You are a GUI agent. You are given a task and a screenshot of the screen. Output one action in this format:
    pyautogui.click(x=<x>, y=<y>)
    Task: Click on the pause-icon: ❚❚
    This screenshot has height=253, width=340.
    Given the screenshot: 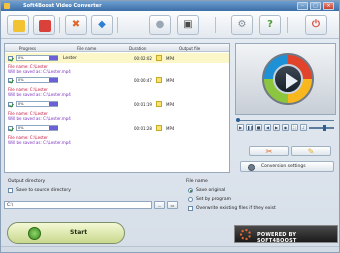 What is the action you would take?
    pyautogui.click(x=250, y=127)
    